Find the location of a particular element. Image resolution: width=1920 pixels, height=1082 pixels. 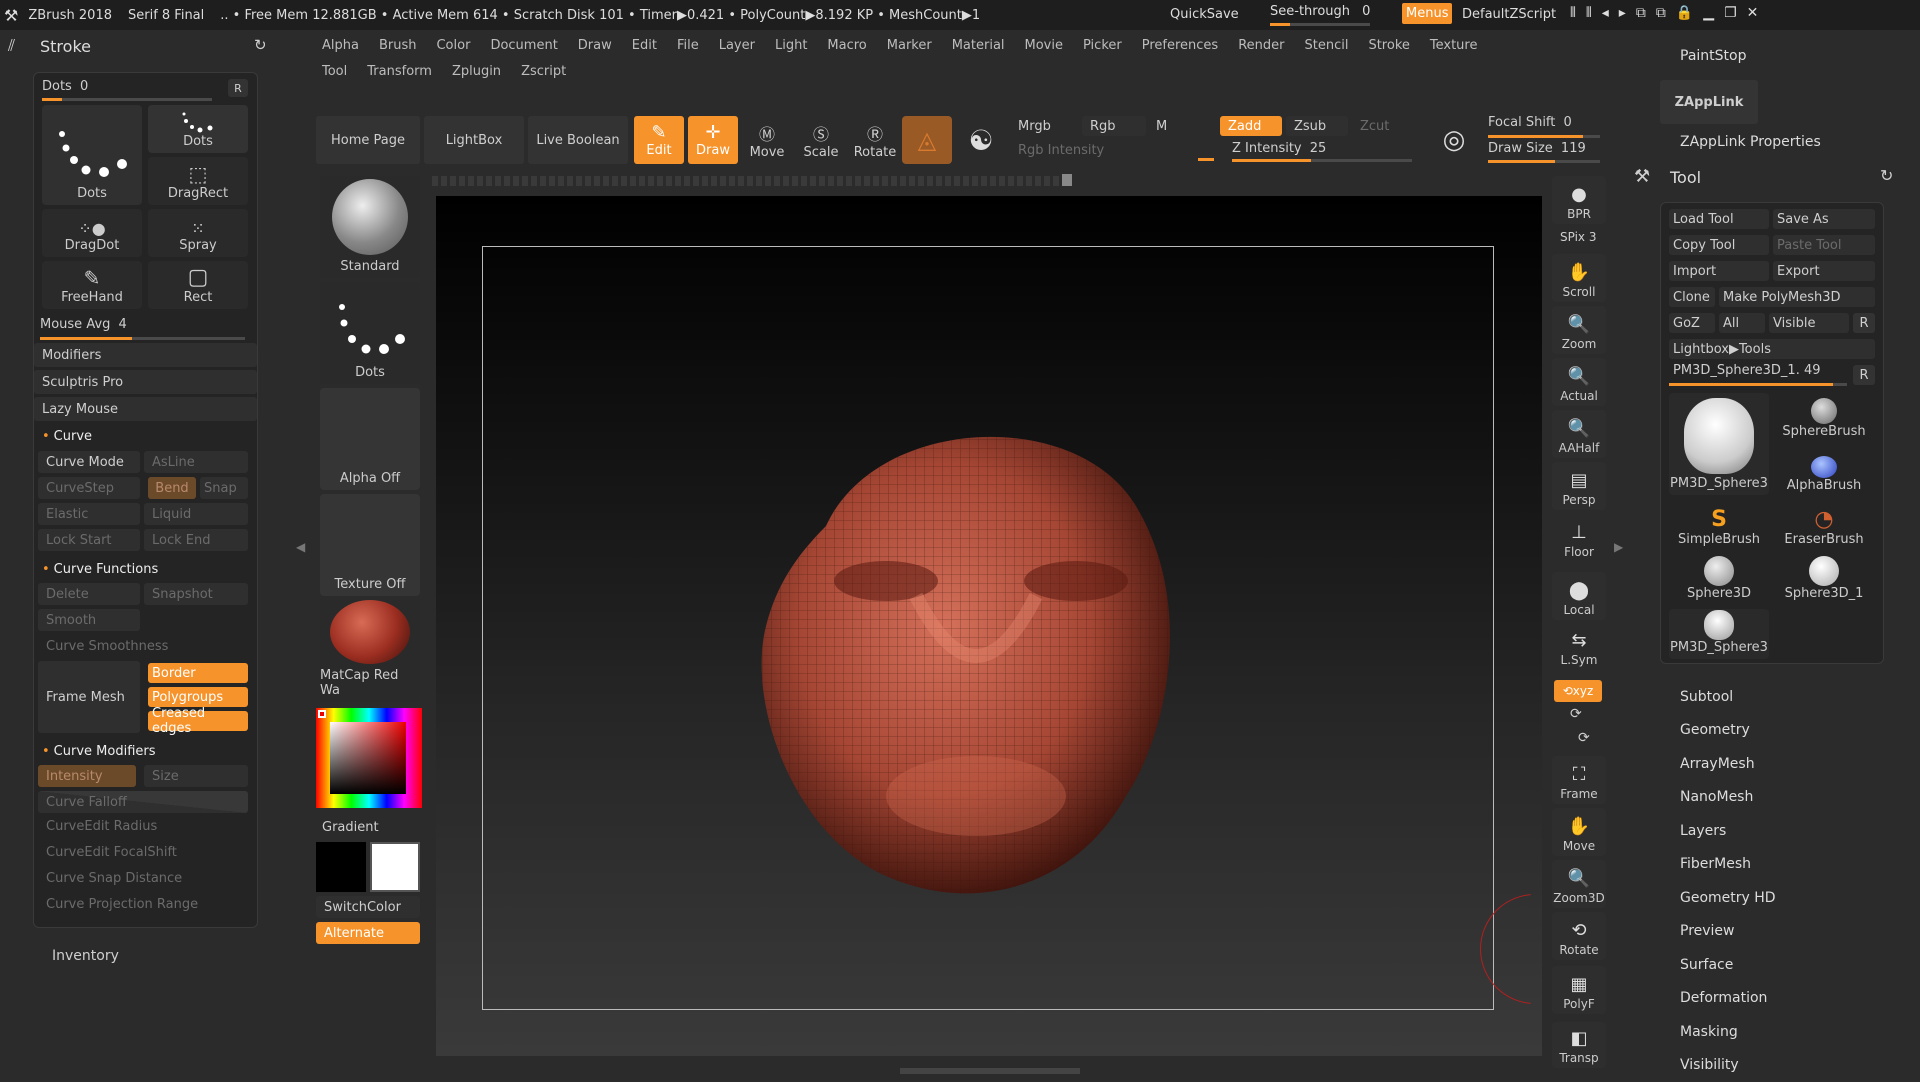

zcut-button: Zcut is located at coordinates (1383, 126).